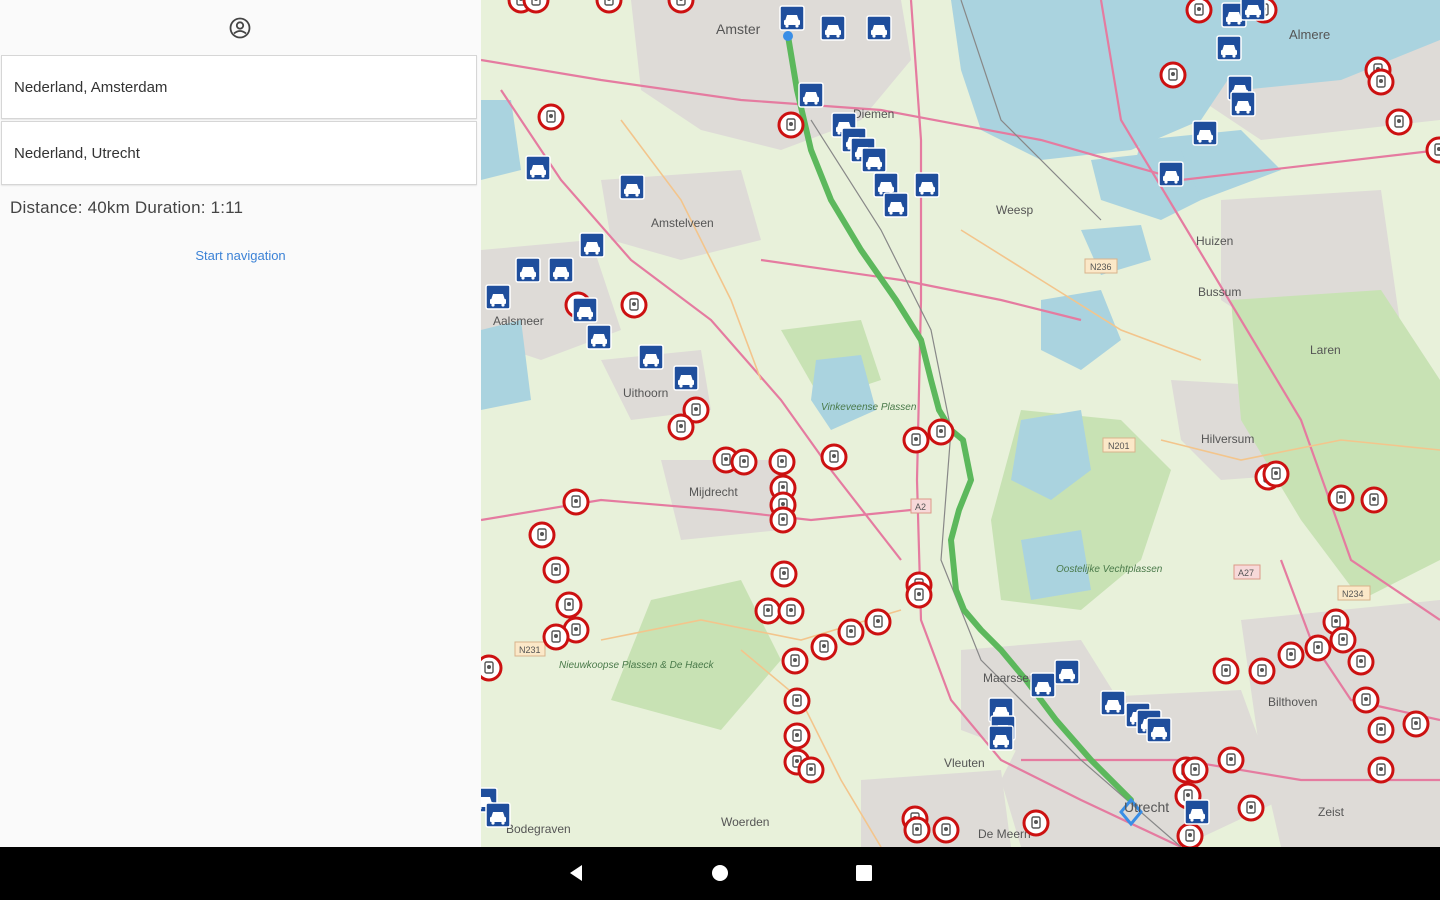 This screenshot has height=900, width=1440. I want to click on origin-field, so click(239, 87).